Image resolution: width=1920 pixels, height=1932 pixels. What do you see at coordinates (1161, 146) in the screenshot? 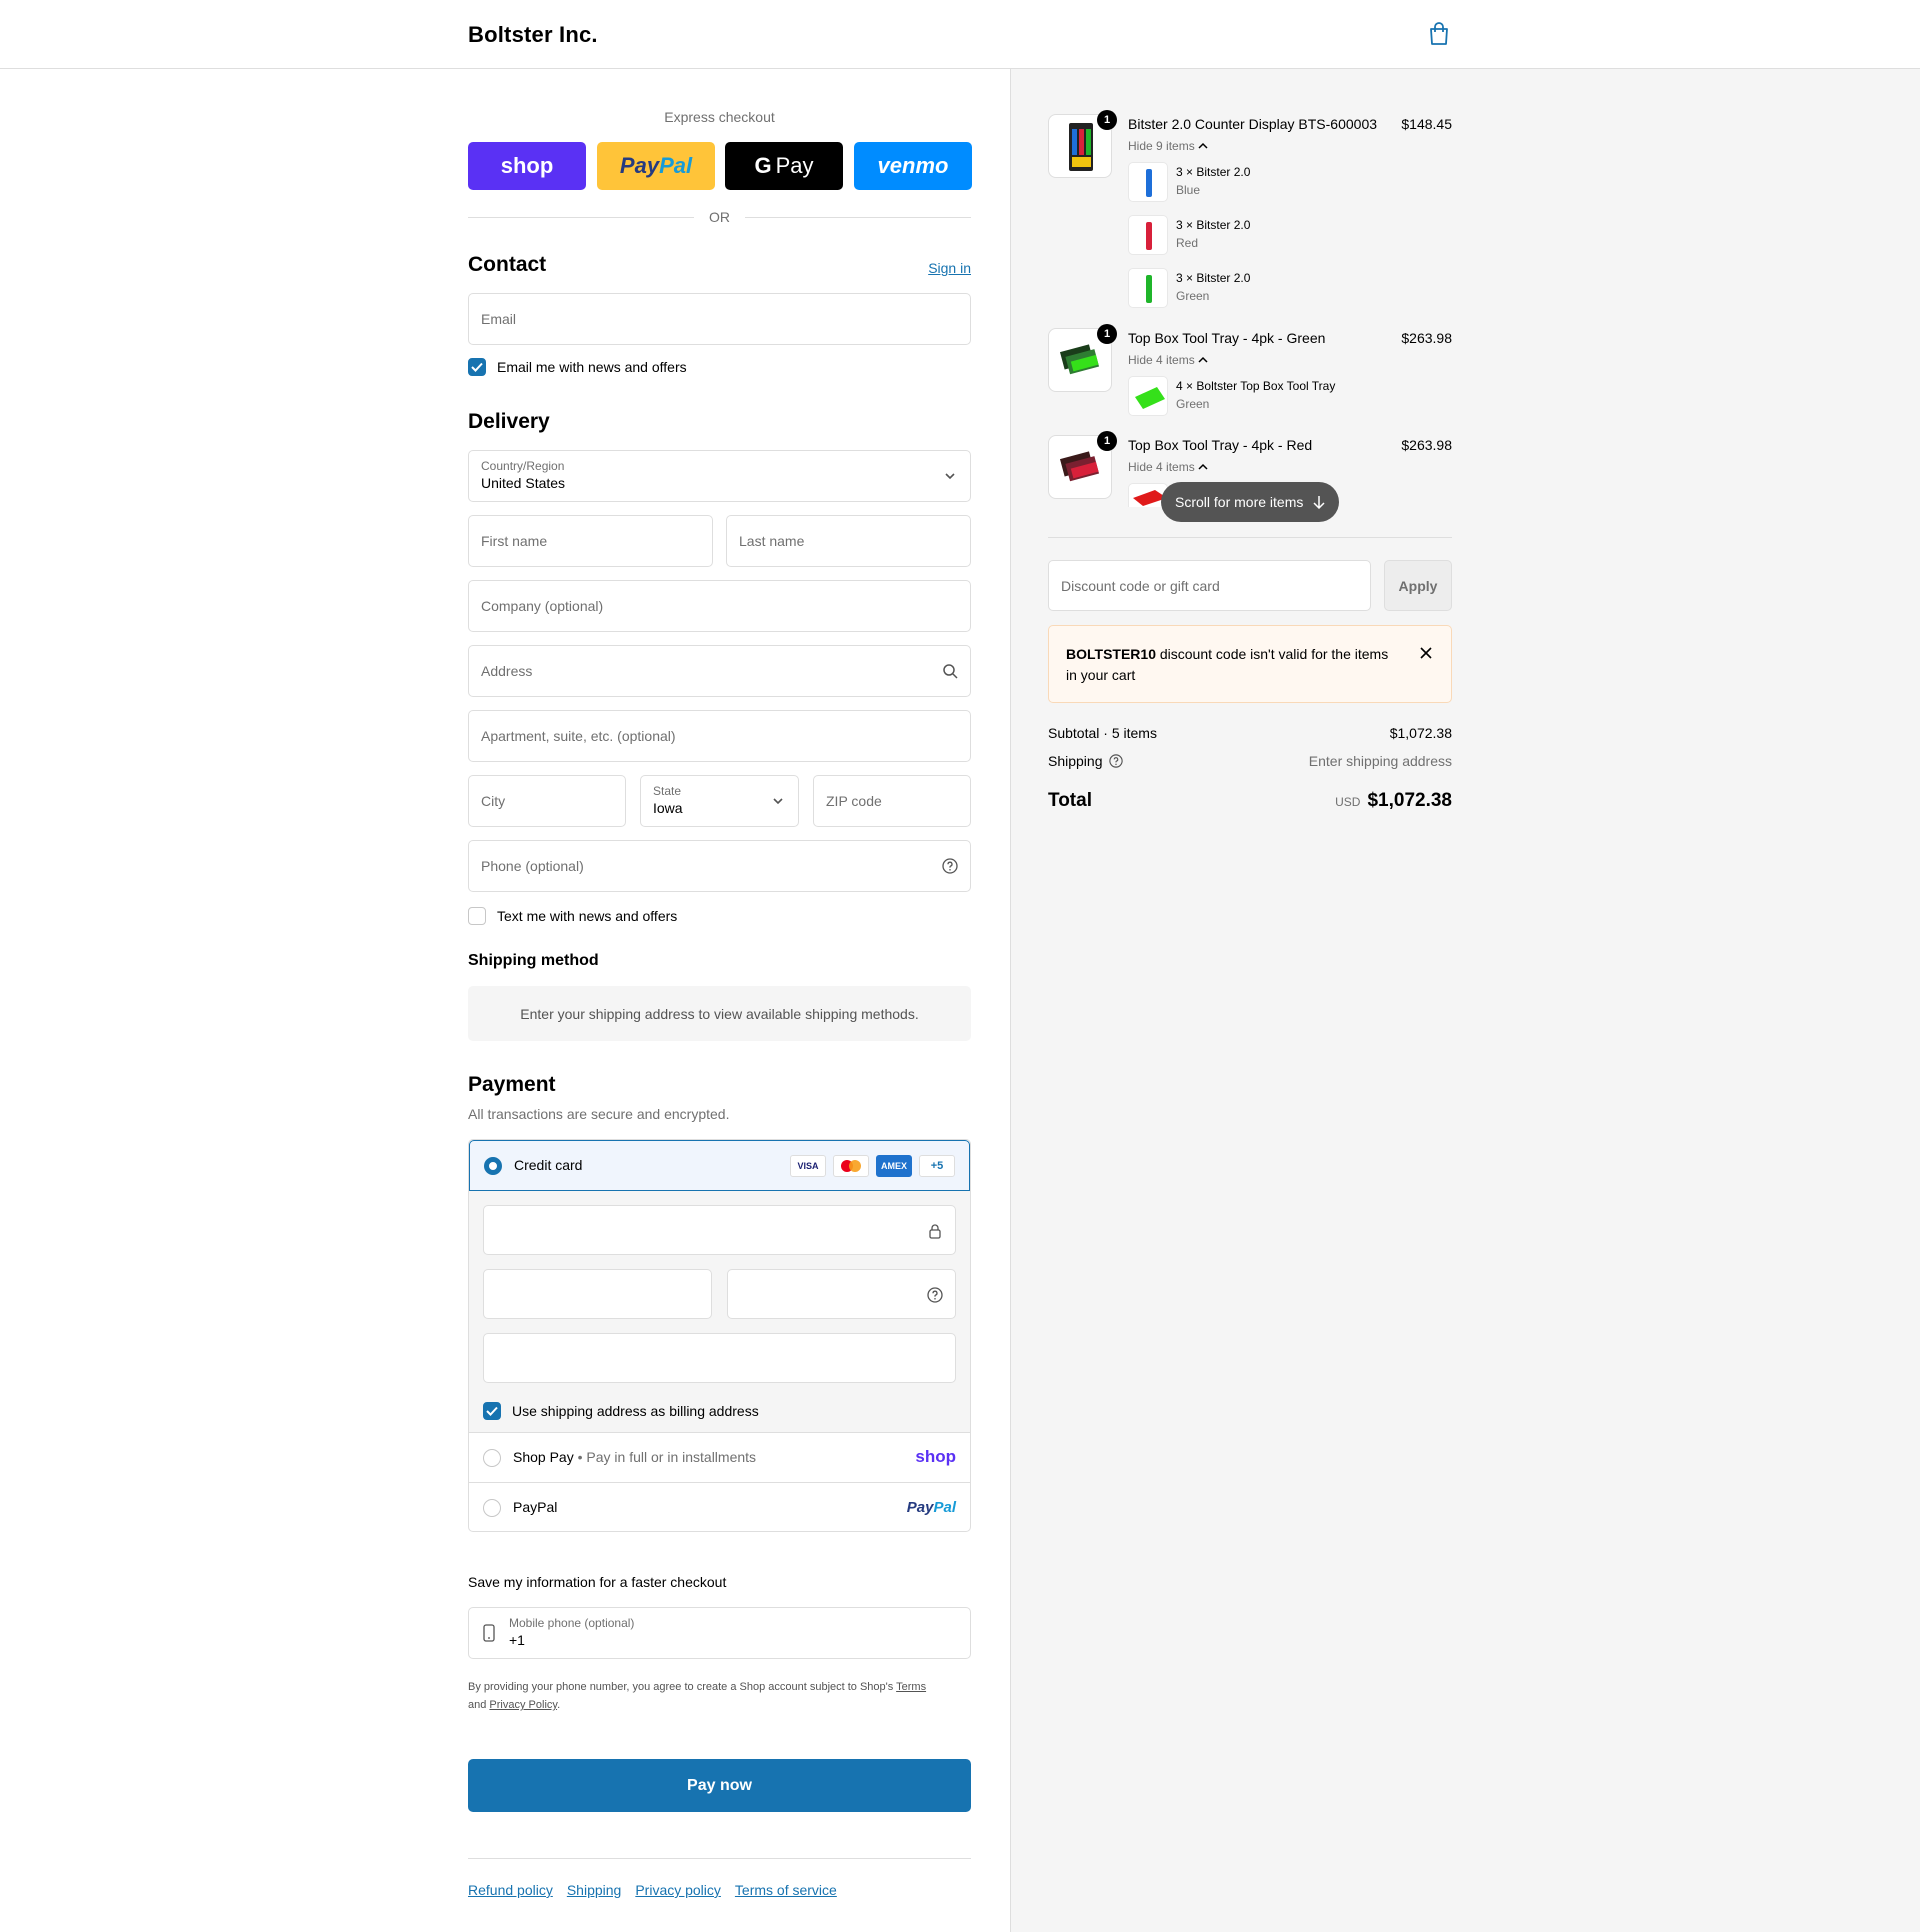
I see `hide-items-label: Hide 9 items` at bounding box center [1161, 146].